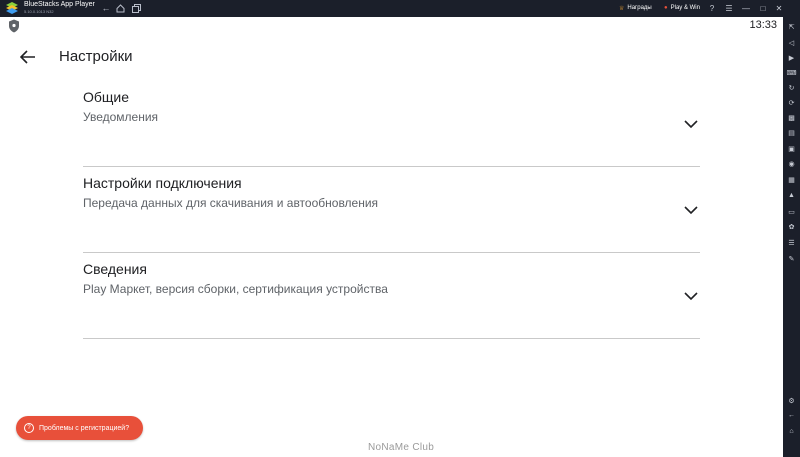 The width and height of the screenshot is (800, 457). What do you see at coordinates (391, 124) in the screenshot?
I see `section-general: Общие Уведомления` at bounding box center [391, 124].